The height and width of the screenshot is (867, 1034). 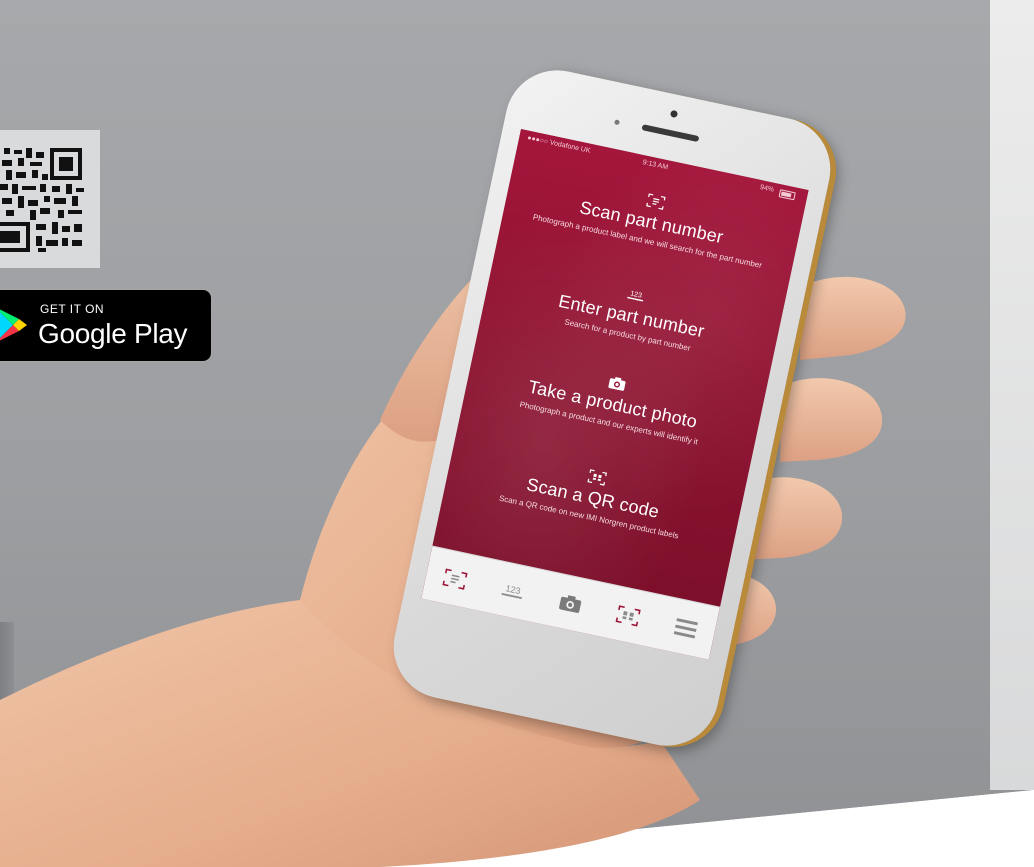 I want to click on tab-enter-part: 123, so click(x=513, y=592).